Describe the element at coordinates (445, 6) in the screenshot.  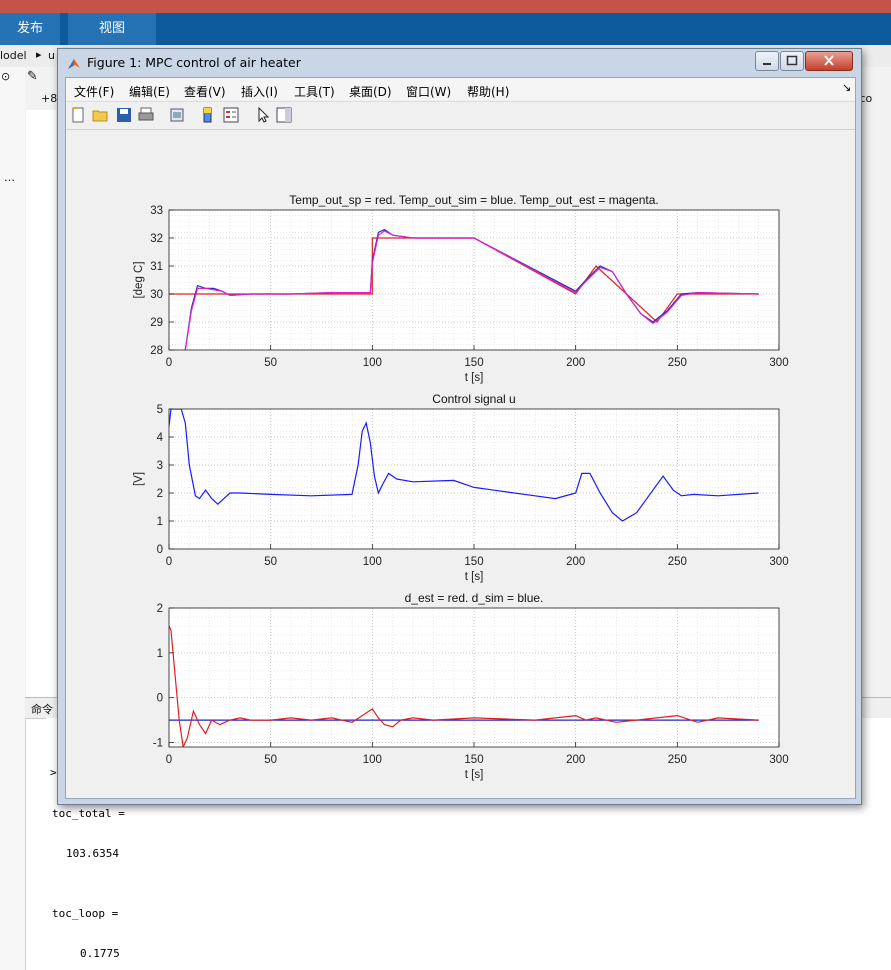
I see `app-title-bar` at that location.